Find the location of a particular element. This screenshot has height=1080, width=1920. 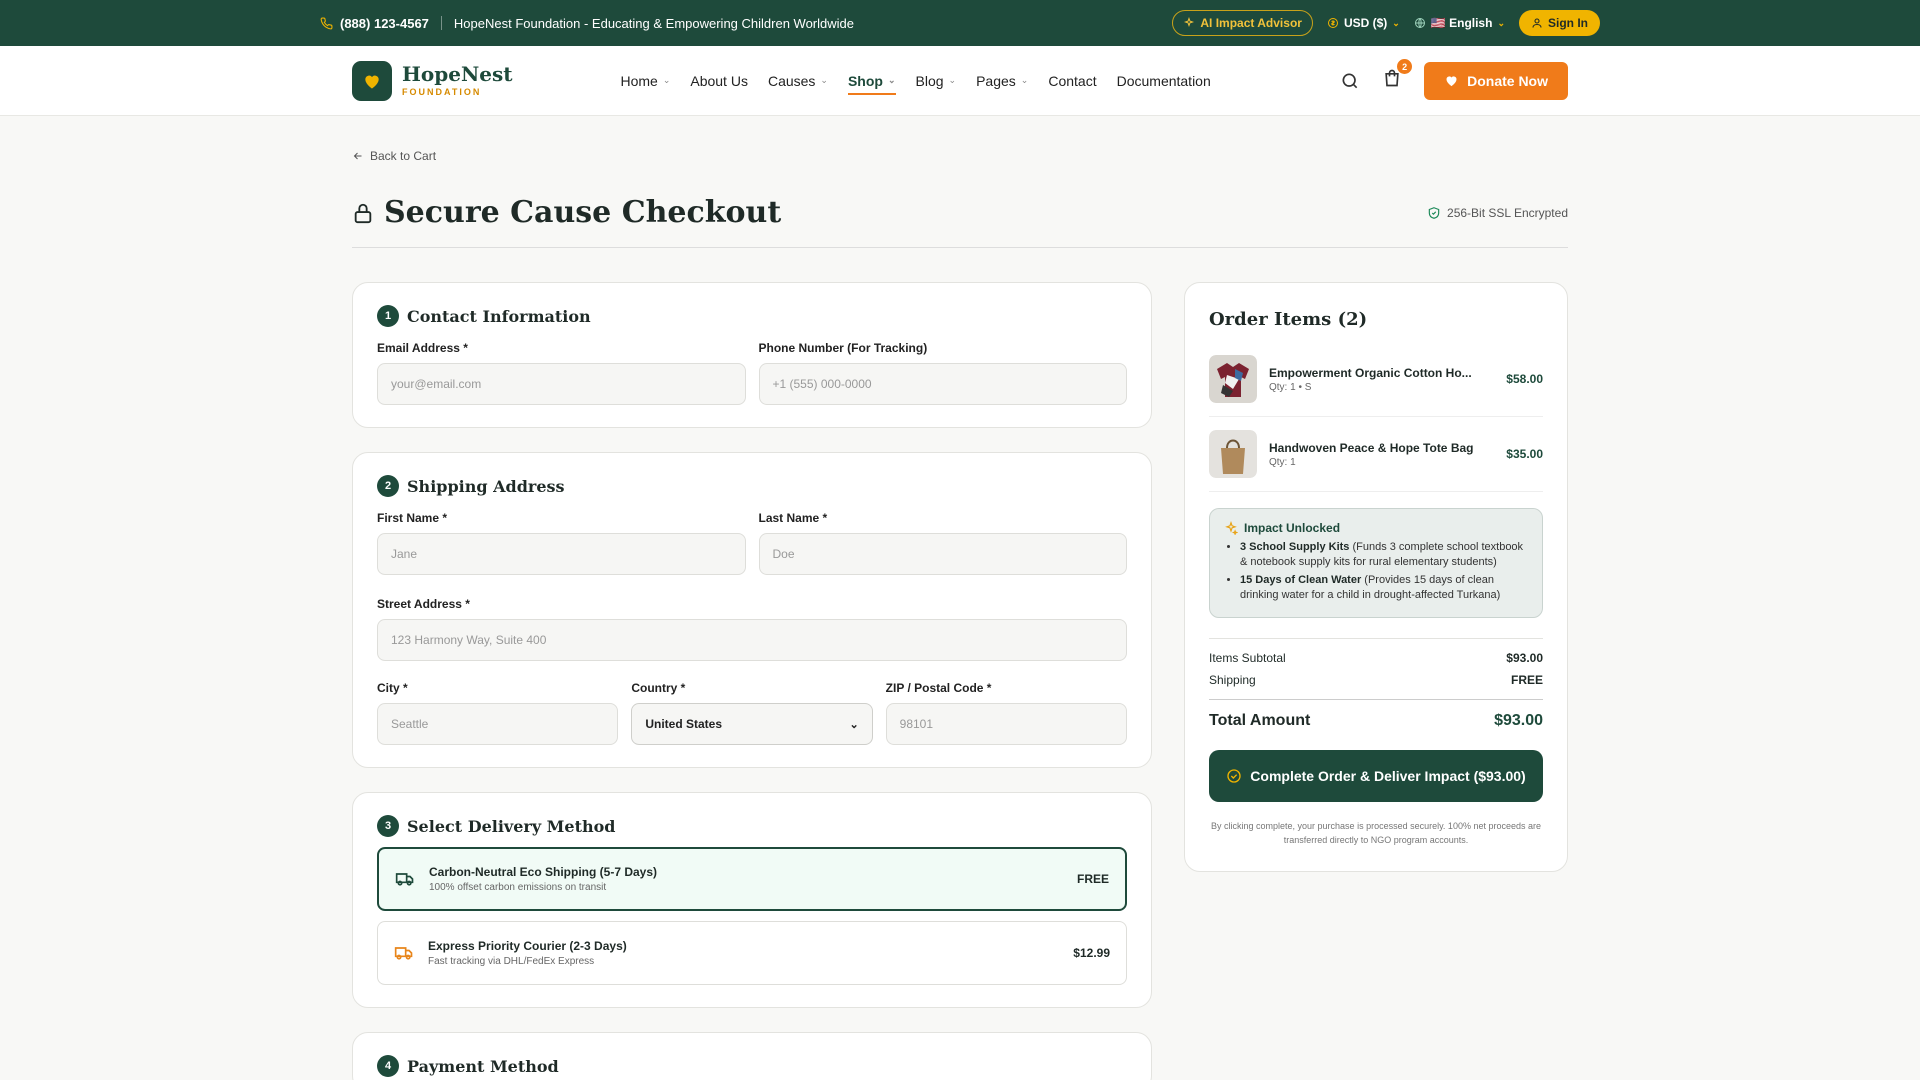

nav-blog: Blog ⌄ is located at coordinates (936, 81).